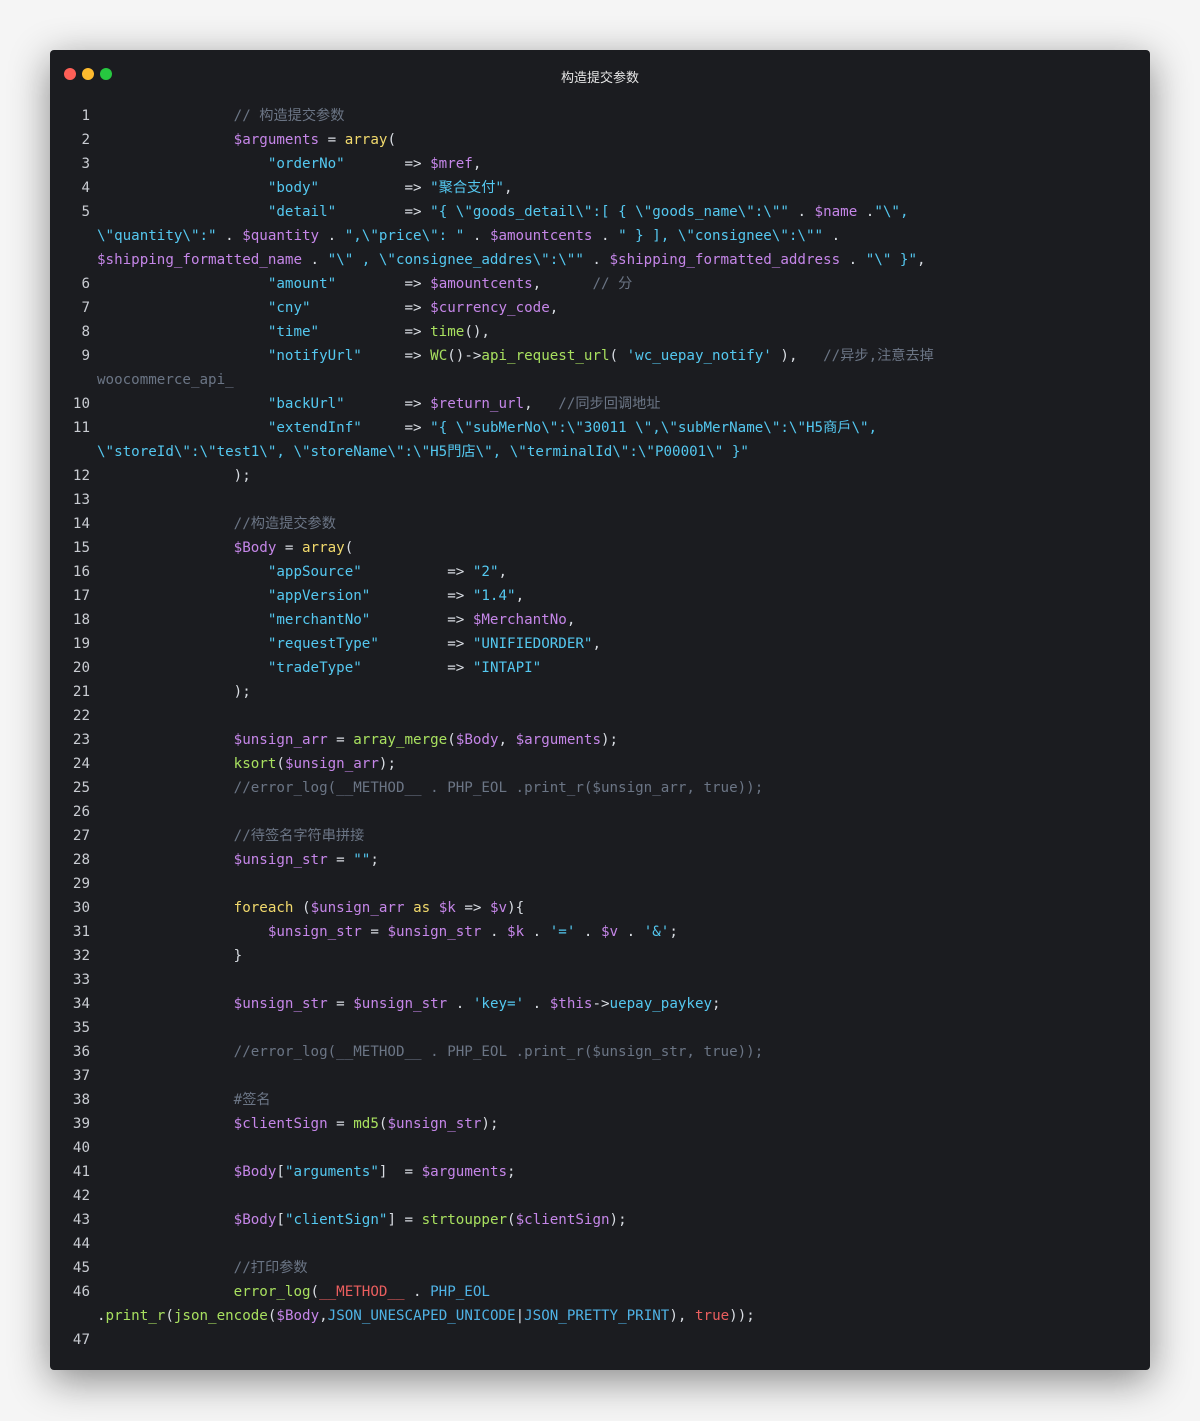  I want to click on code-token: //待签名字符串拼接, so click(299, 836).